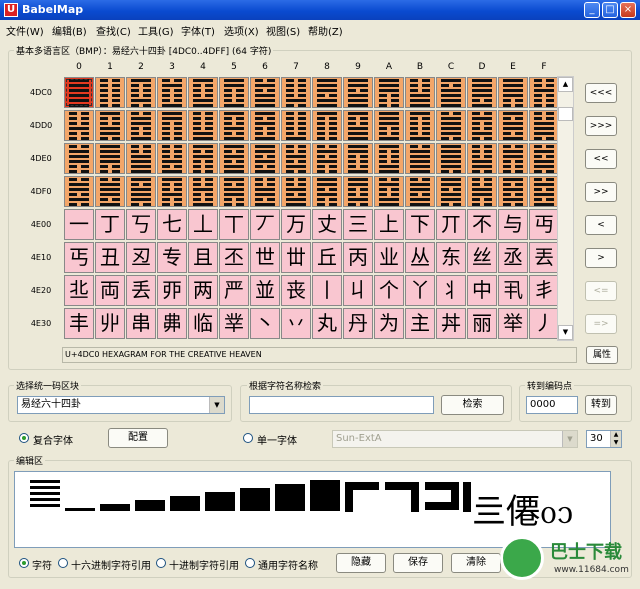 The image size is (640, 589). Describe the element at coordinates (138, 438) in the screenshot. I see `configure-button: 配置` at that location.